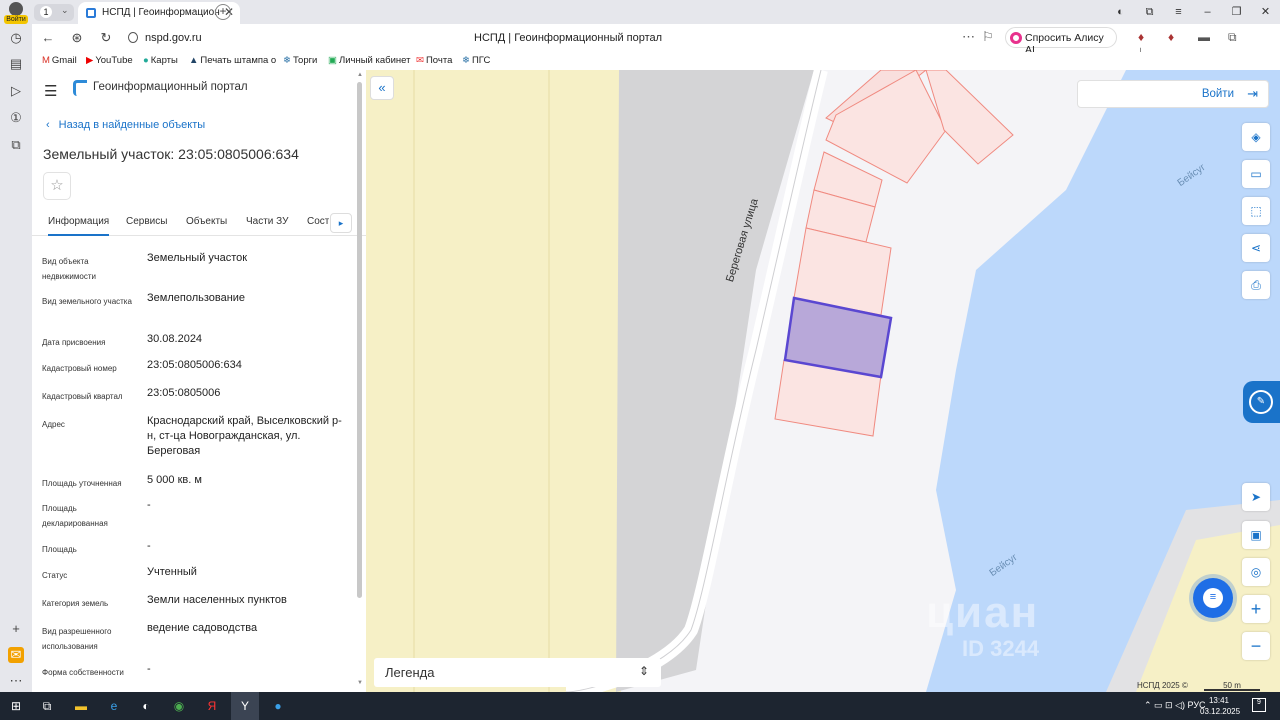 The image size is (1280, 720). I want to click on property-key: Статус, so click(55, 575).